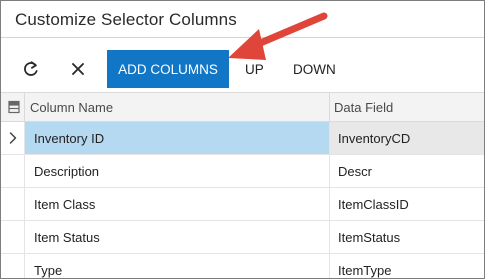 This screenshot has height=279, width=485. Describe the element at coordinates (363, 107) in the screenshot. I see `column-header-data-field: Data Field` at that location.